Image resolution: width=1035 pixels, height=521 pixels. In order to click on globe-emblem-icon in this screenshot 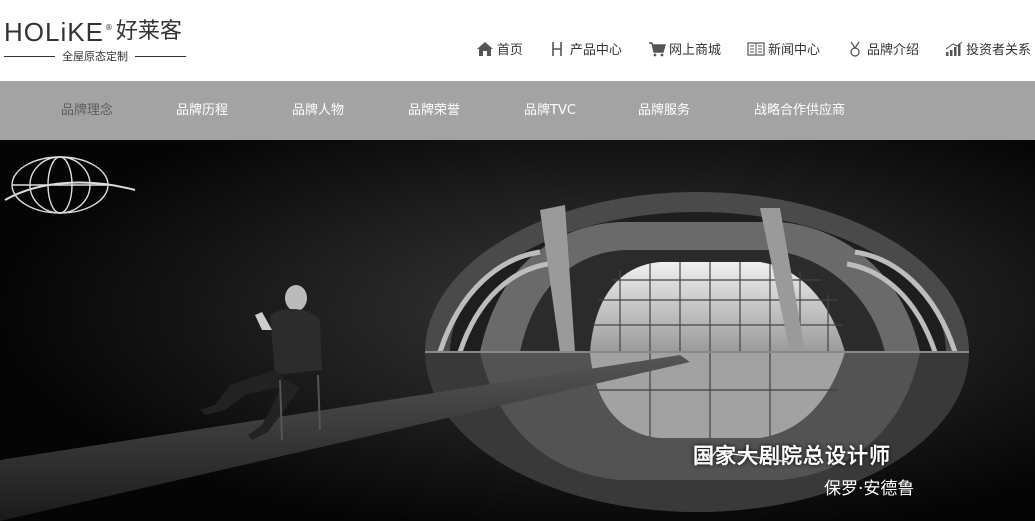, I will do `click(70, 185)`.